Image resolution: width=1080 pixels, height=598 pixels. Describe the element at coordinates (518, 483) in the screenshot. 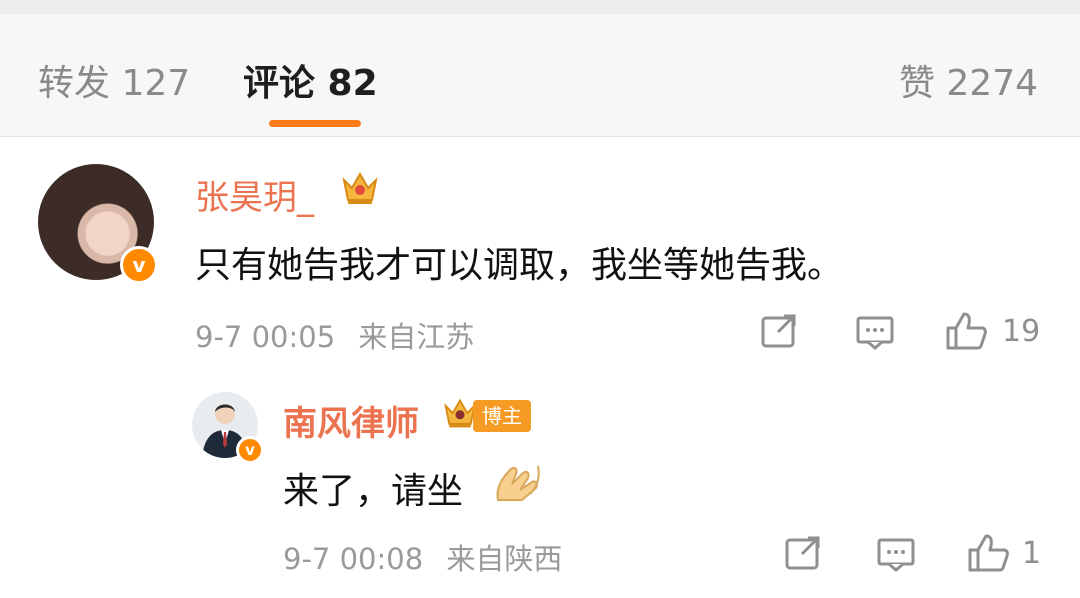

I see `hands-emoji-icon` at that location.